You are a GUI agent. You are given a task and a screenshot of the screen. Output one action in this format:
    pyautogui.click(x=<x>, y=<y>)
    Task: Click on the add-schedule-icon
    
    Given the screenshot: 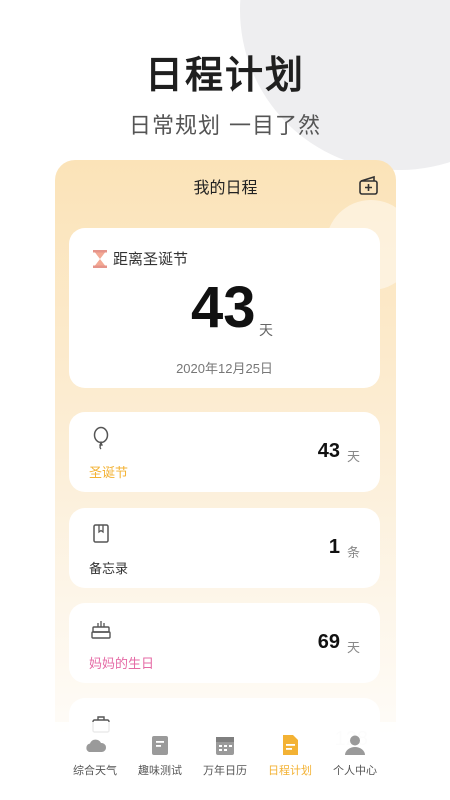 What is the action you would take?
    pyautogui.click(x=369, y=185)
    